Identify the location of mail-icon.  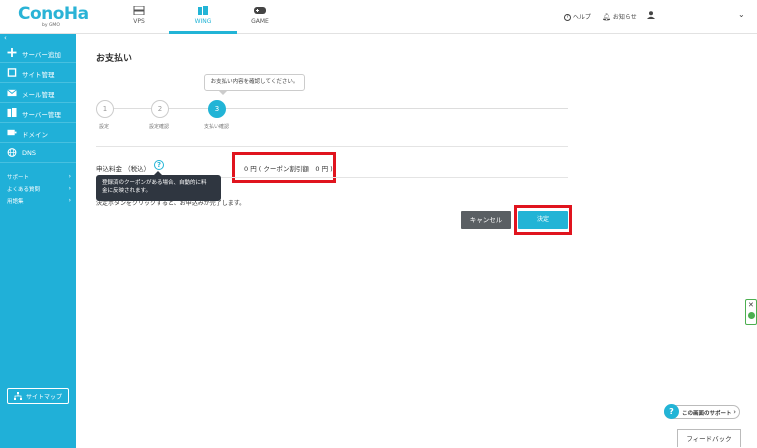
(12, 93).